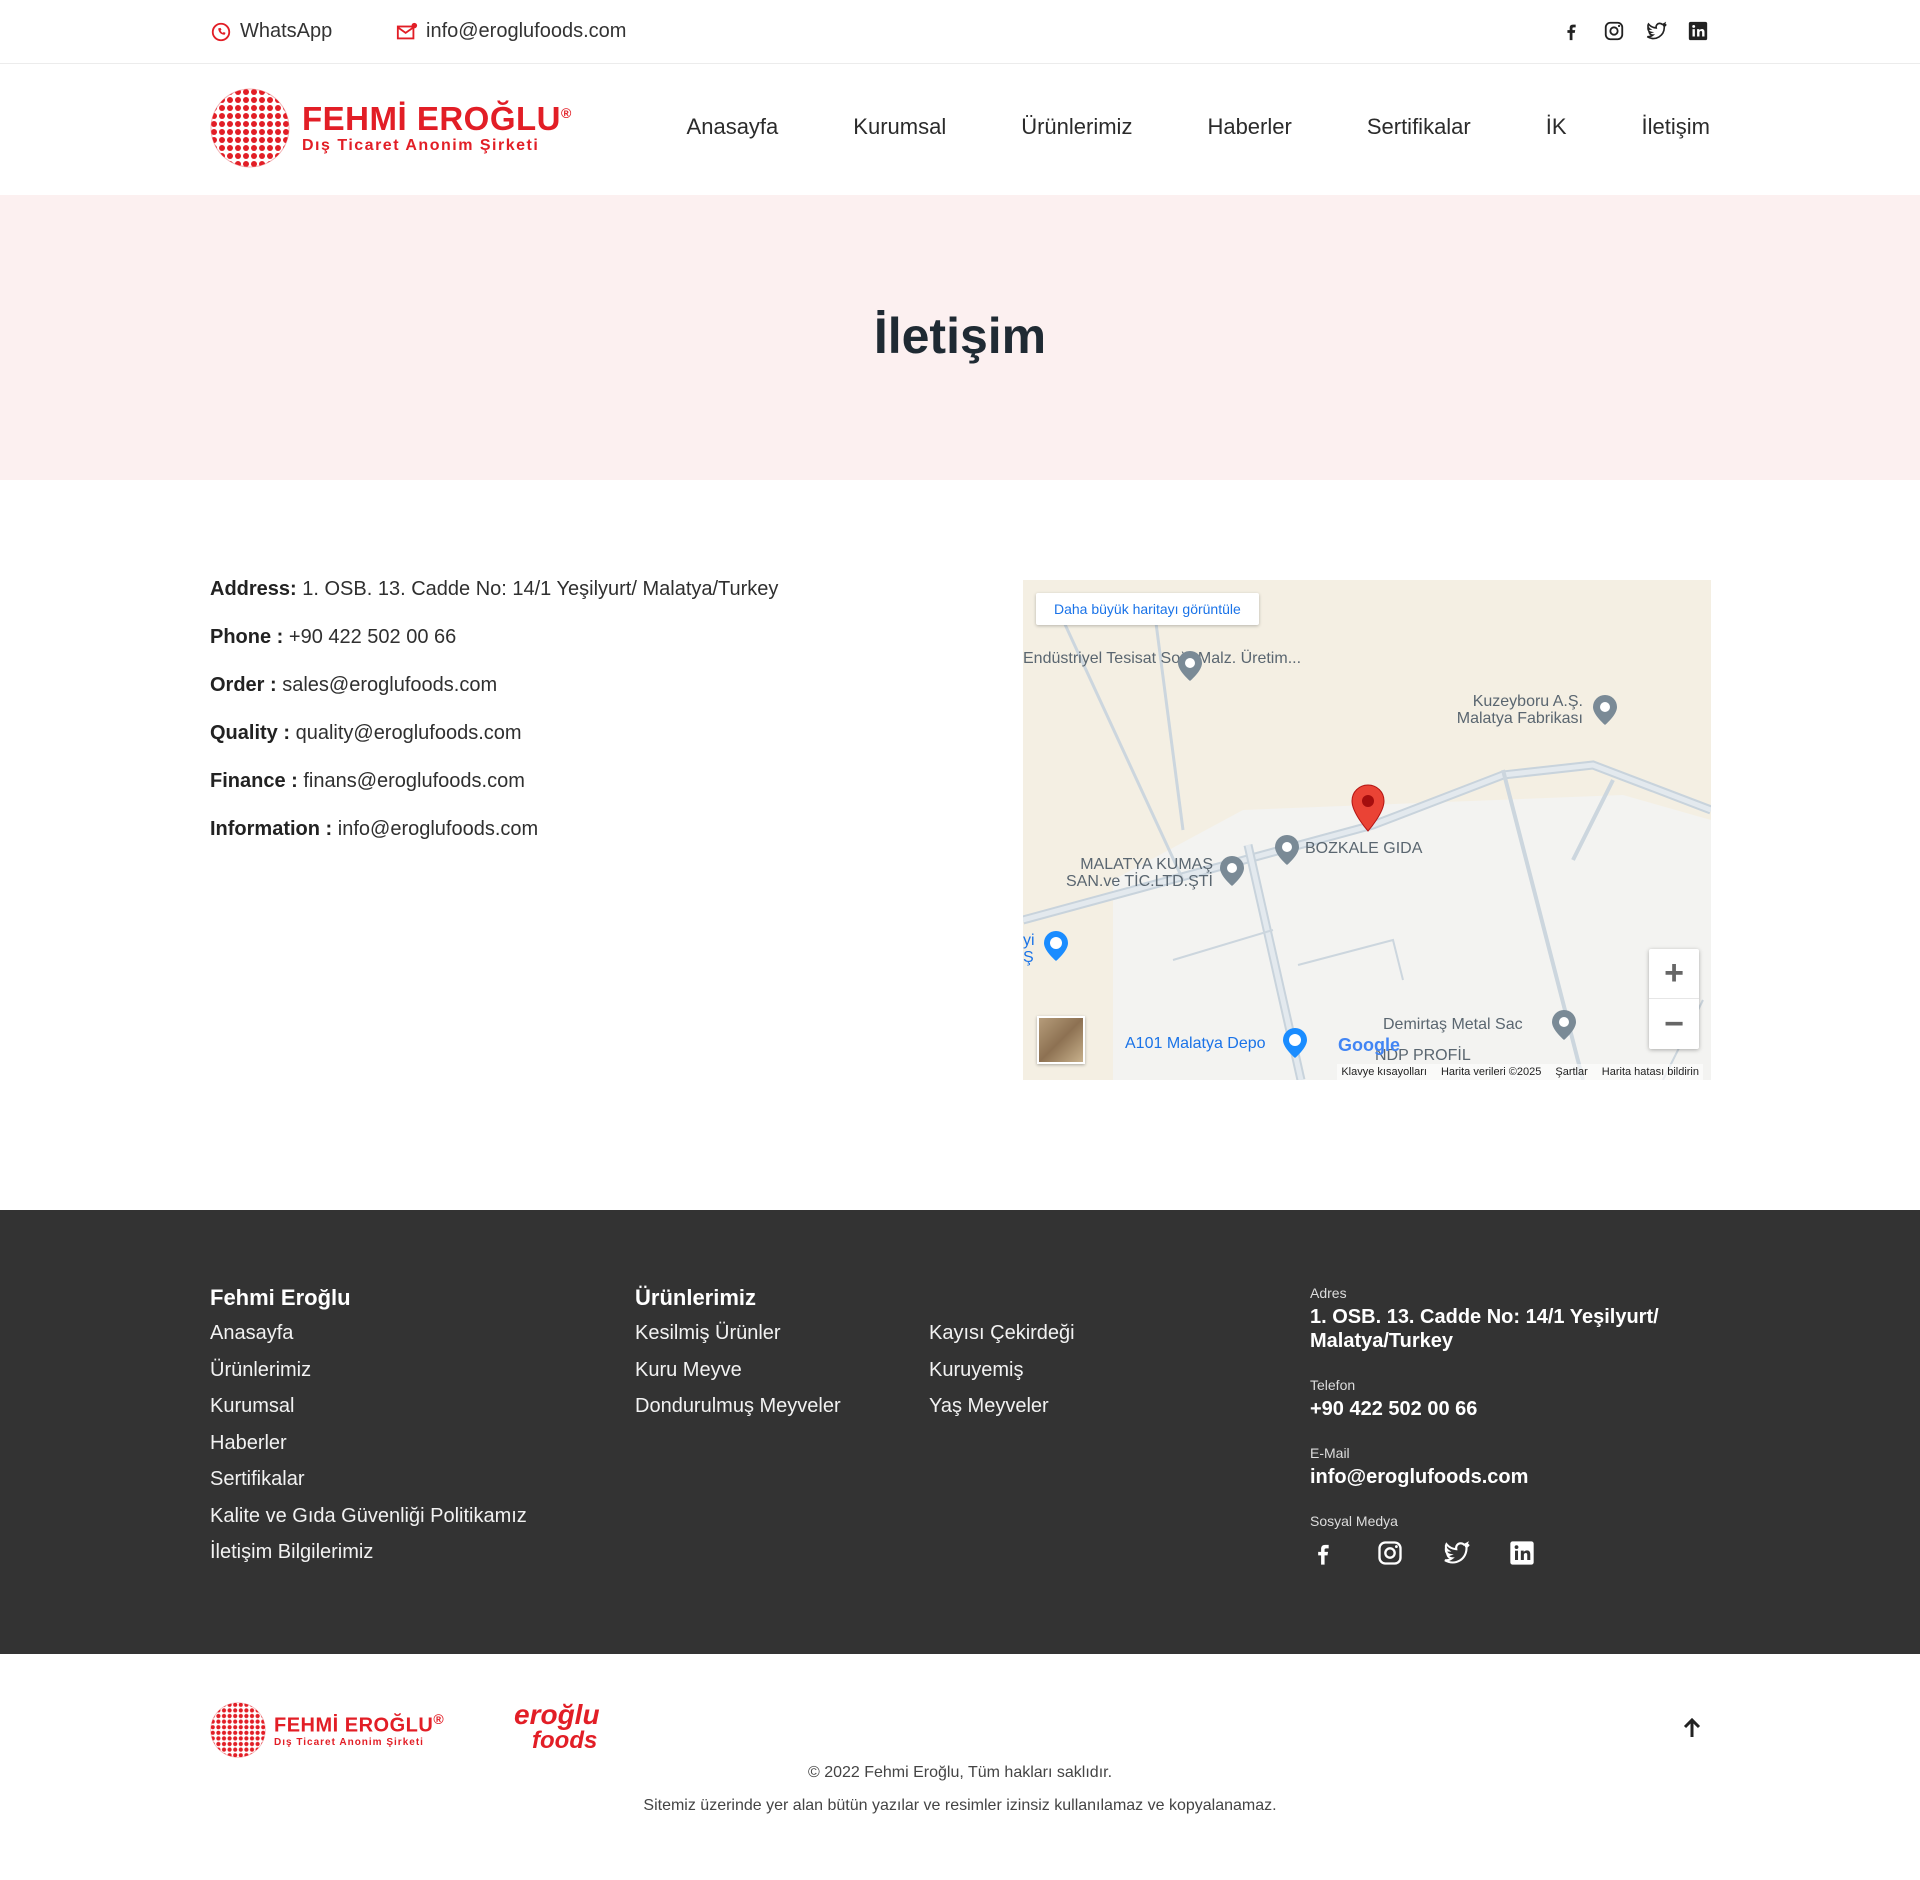 This screenshot has width=1920, height=1880. What do you see at coordinates (368, 1559) in the screenshot?
I see `footer-link: İletişim Bilgilerimiz` at bounding box center [368, 1559].